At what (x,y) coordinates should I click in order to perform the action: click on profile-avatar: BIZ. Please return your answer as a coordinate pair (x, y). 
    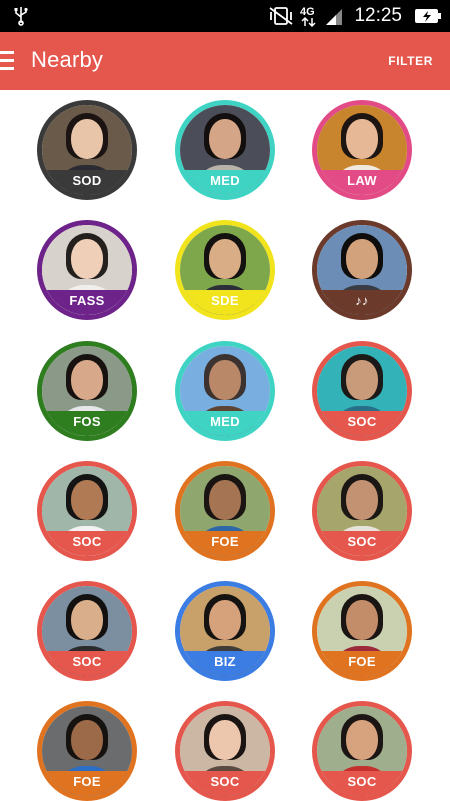
    Looking at the image, I should click on (225, 631).